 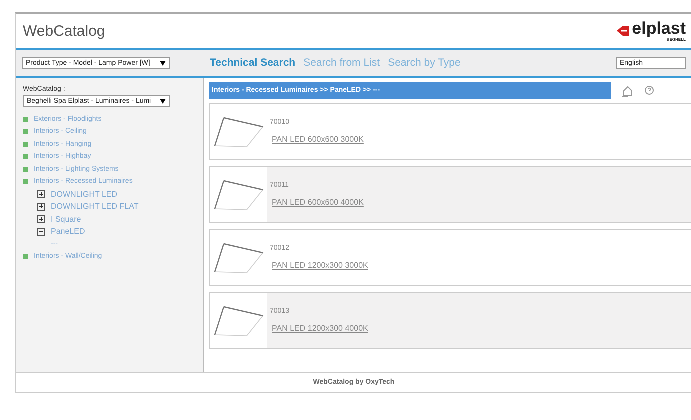 I want to click on logo-text: elplast, so click(x=659, y=28).